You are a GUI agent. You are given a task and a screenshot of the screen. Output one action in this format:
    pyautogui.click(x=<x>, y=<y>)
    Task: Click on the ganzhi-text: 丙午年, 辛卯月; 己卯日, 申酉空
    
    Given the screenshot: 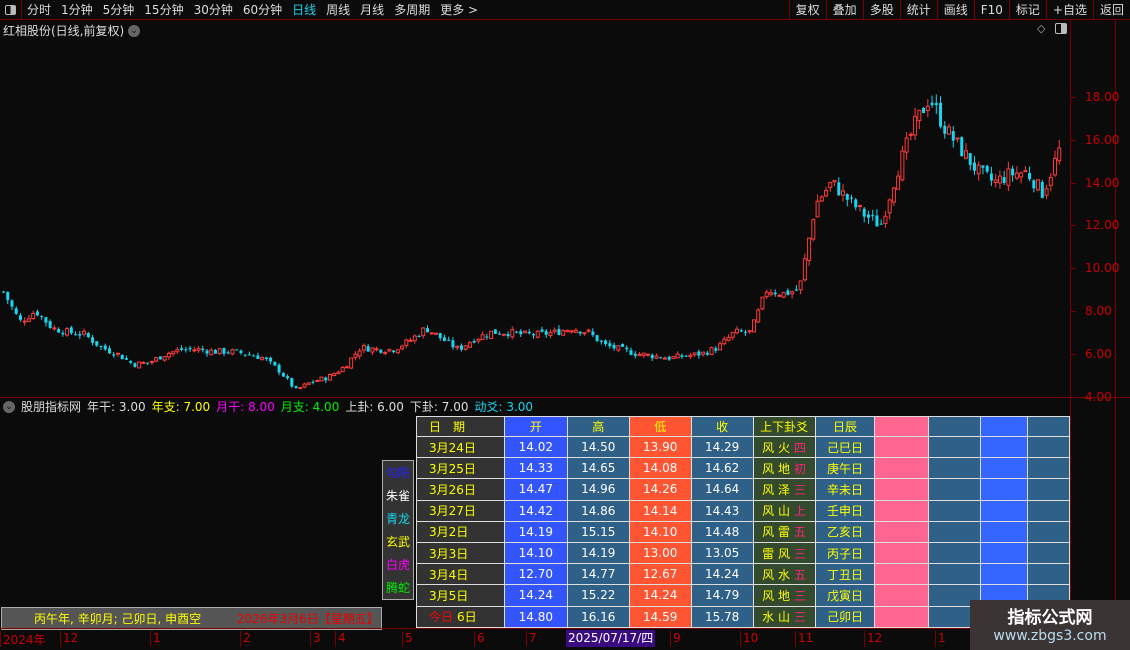 What is the action you would take?
    pyautogui.click(x=118, y=619)
    